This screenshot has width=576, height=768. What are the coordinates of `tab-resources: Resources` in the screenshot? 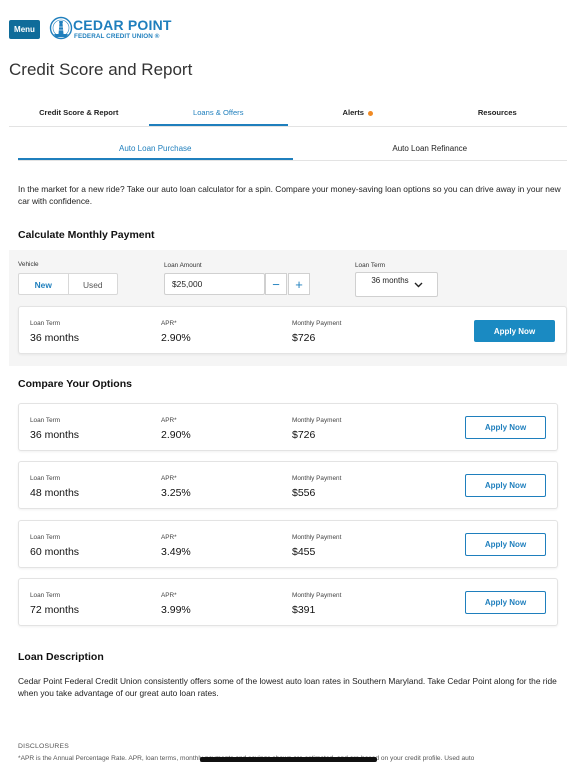 It's located at (498, 112).